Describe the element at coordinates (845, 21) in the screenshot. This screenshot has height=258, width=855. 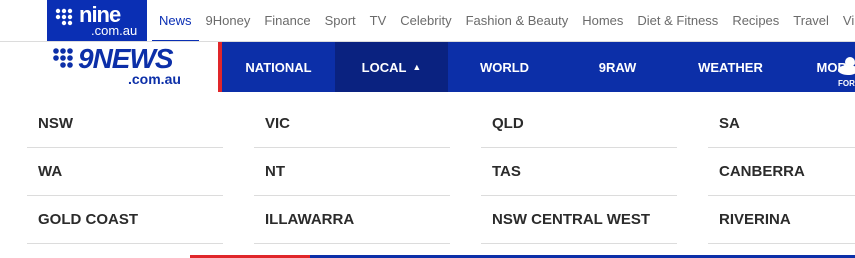
I see `network-link-viral: Viral` at that location.